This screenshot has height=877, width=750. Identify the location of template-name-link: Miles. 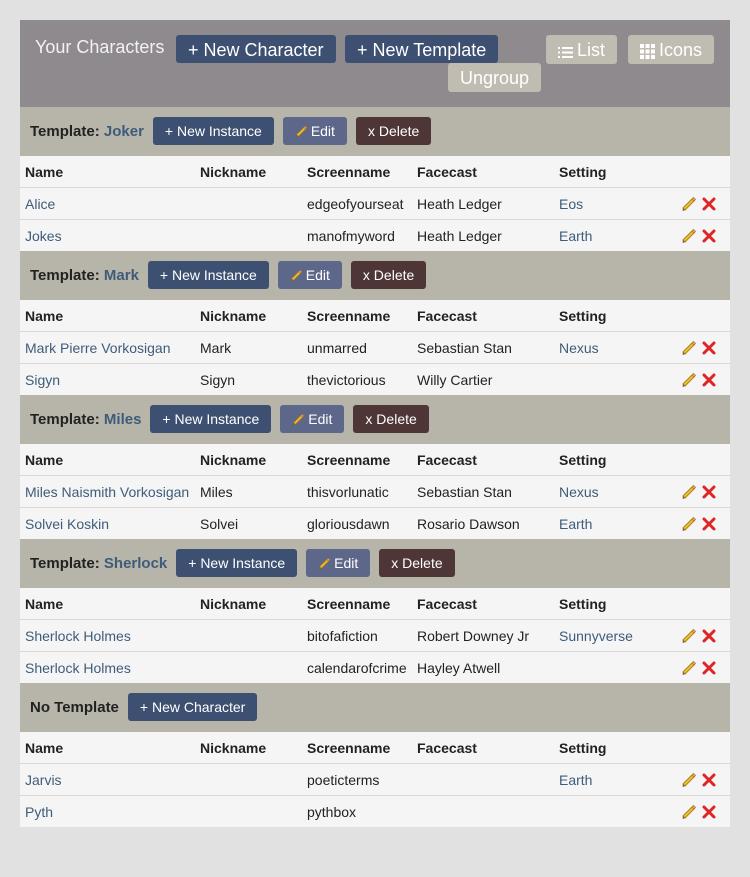
(123, 419).